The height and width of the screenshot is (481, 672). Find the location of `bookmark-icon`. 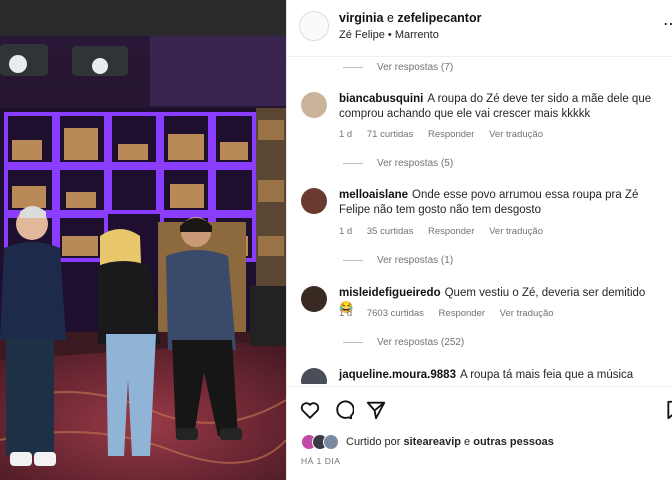

bookmark-icon is located at coordinates (668, 410).